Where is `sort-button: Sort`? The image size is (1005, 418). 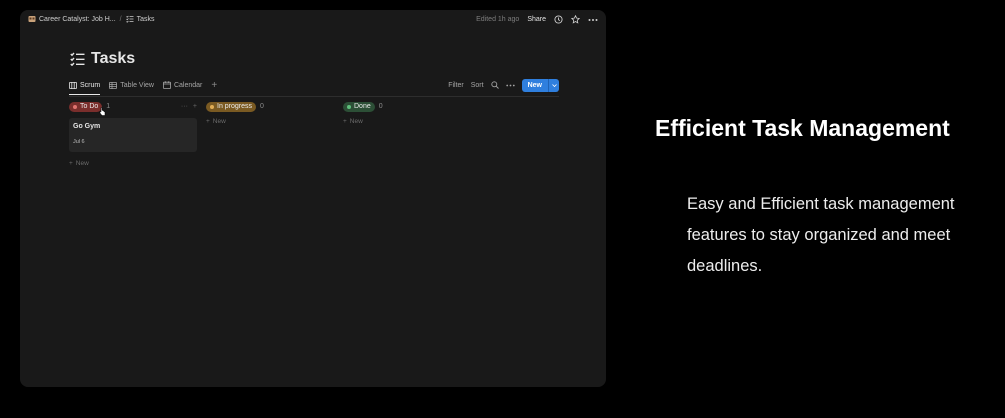
sort-button: Sort is located at coordinates (477, 85).